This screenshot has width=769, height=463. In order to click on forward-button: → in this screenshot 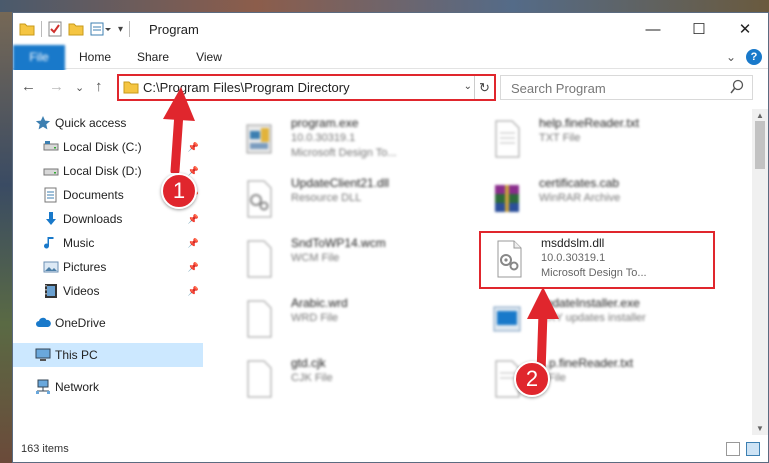, I will do `click(56, 86)`.